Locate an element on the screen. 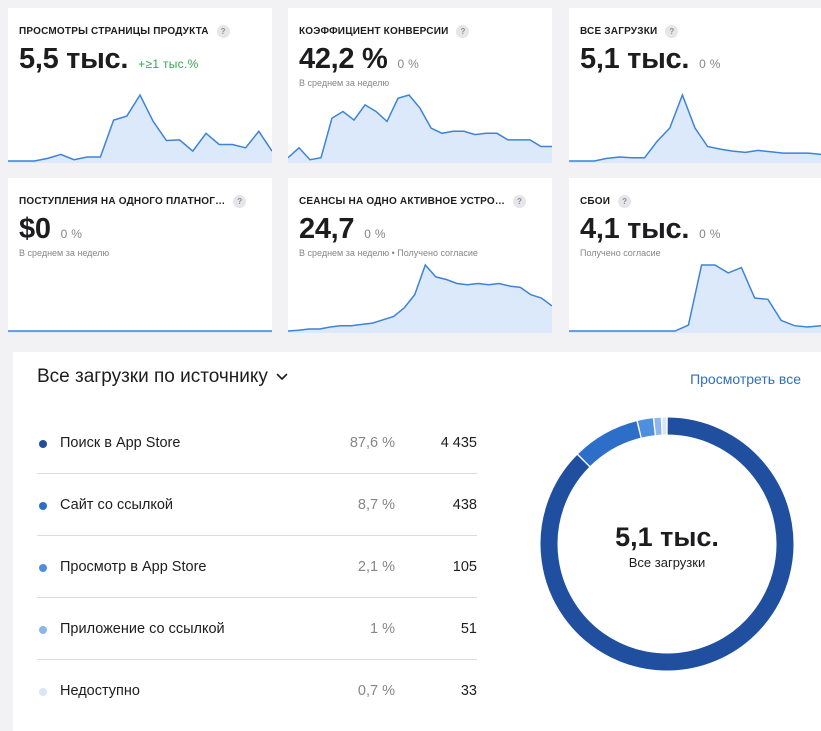  source-label: Поиск в App Store is located at coordinates (120, 443).